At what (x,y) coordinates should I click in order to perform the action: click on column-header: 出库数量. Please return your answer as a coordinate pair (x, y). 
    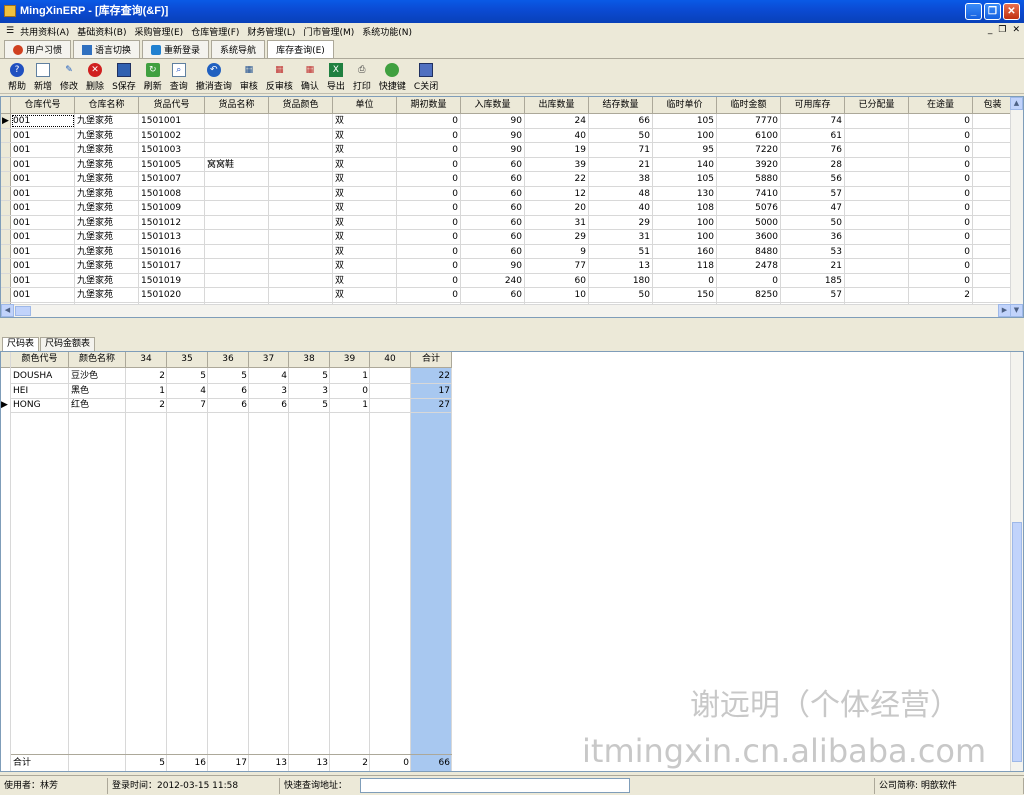
    Looking at the image, I should click on (557, 105).